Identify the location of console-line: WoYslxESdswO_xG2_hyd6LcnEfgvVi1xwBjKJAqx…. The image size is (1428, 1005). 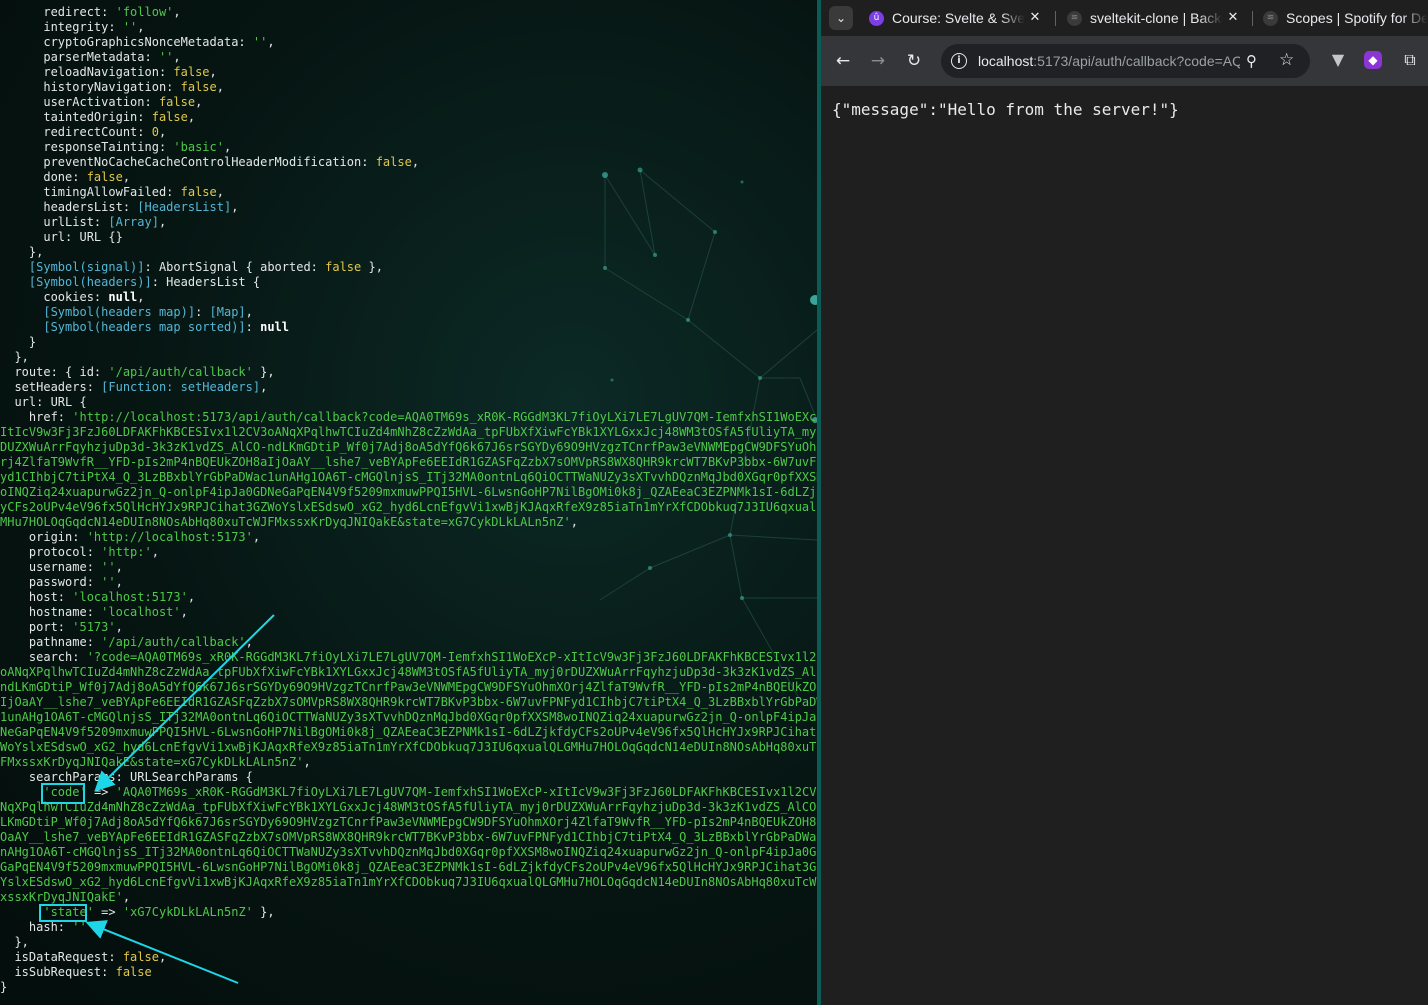
(408, 747).